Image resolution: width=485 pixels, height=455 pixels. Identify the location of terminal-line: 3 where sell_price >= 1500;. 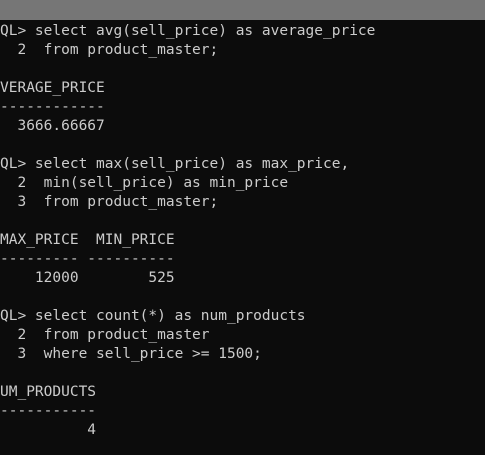
(131, 354).